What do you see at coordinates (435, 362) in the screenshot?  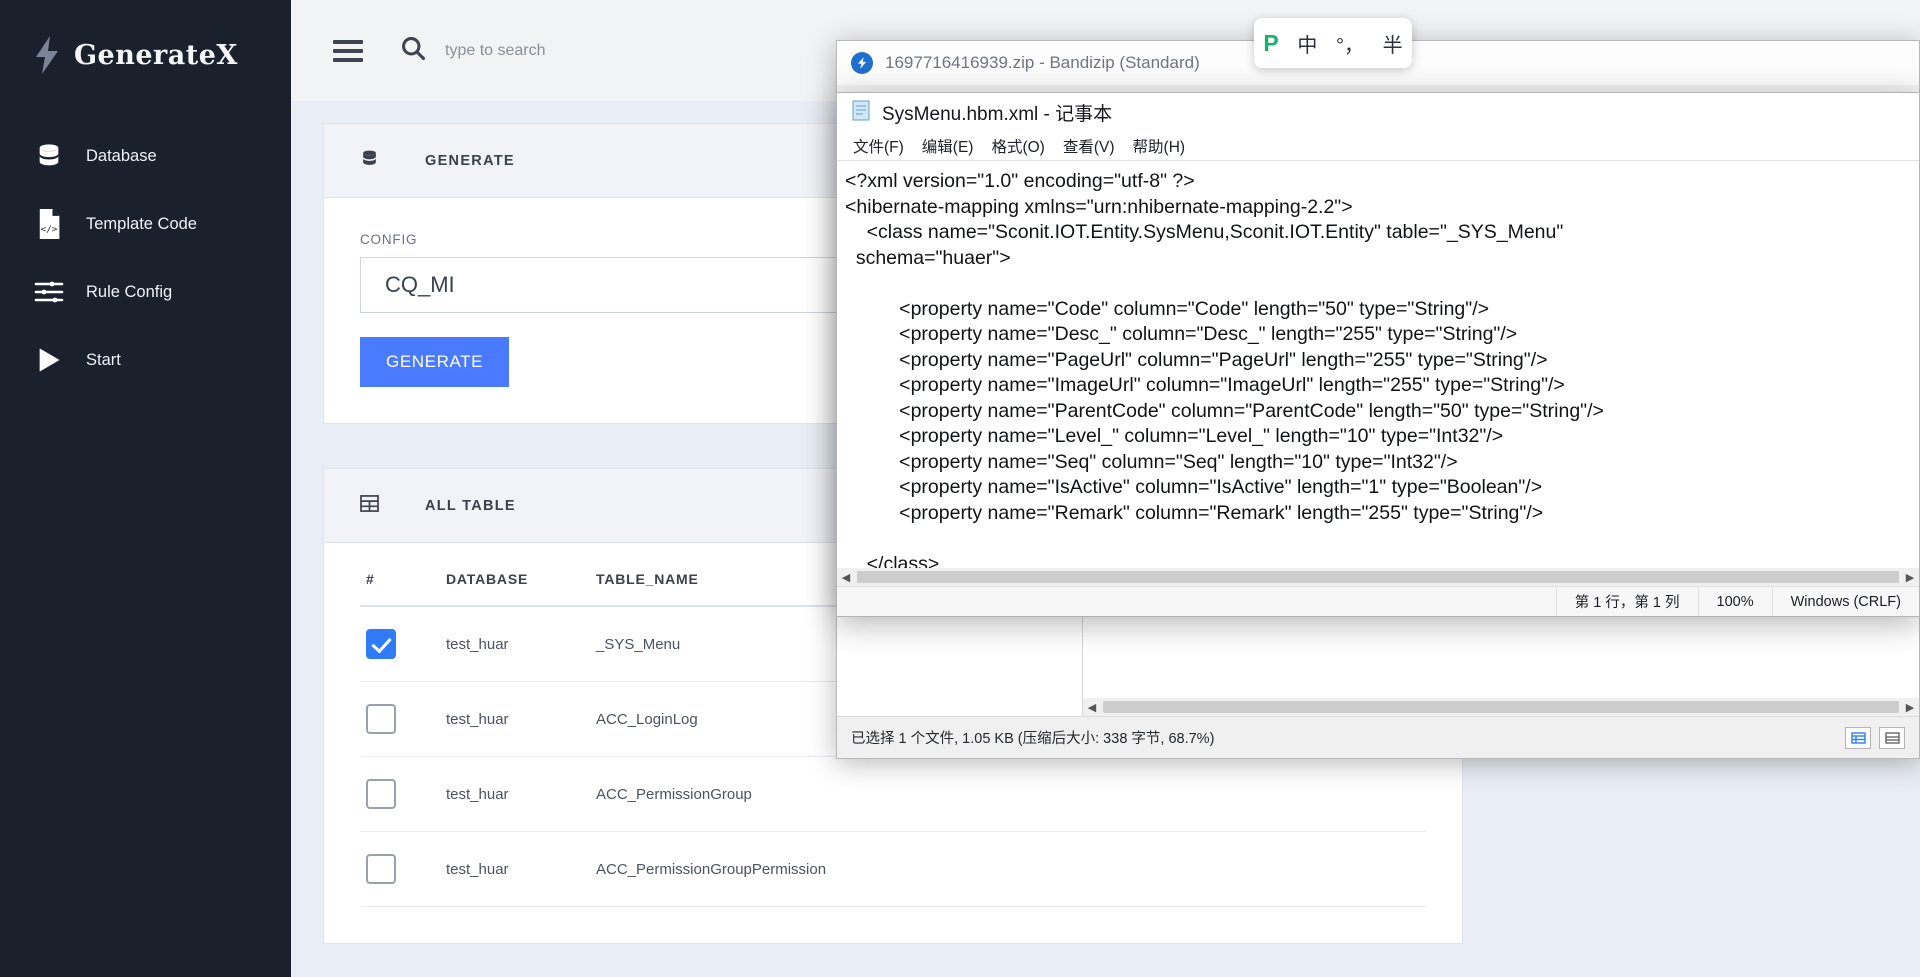 I see `generate-button: GENERATE` at bounding box center [435, 362].